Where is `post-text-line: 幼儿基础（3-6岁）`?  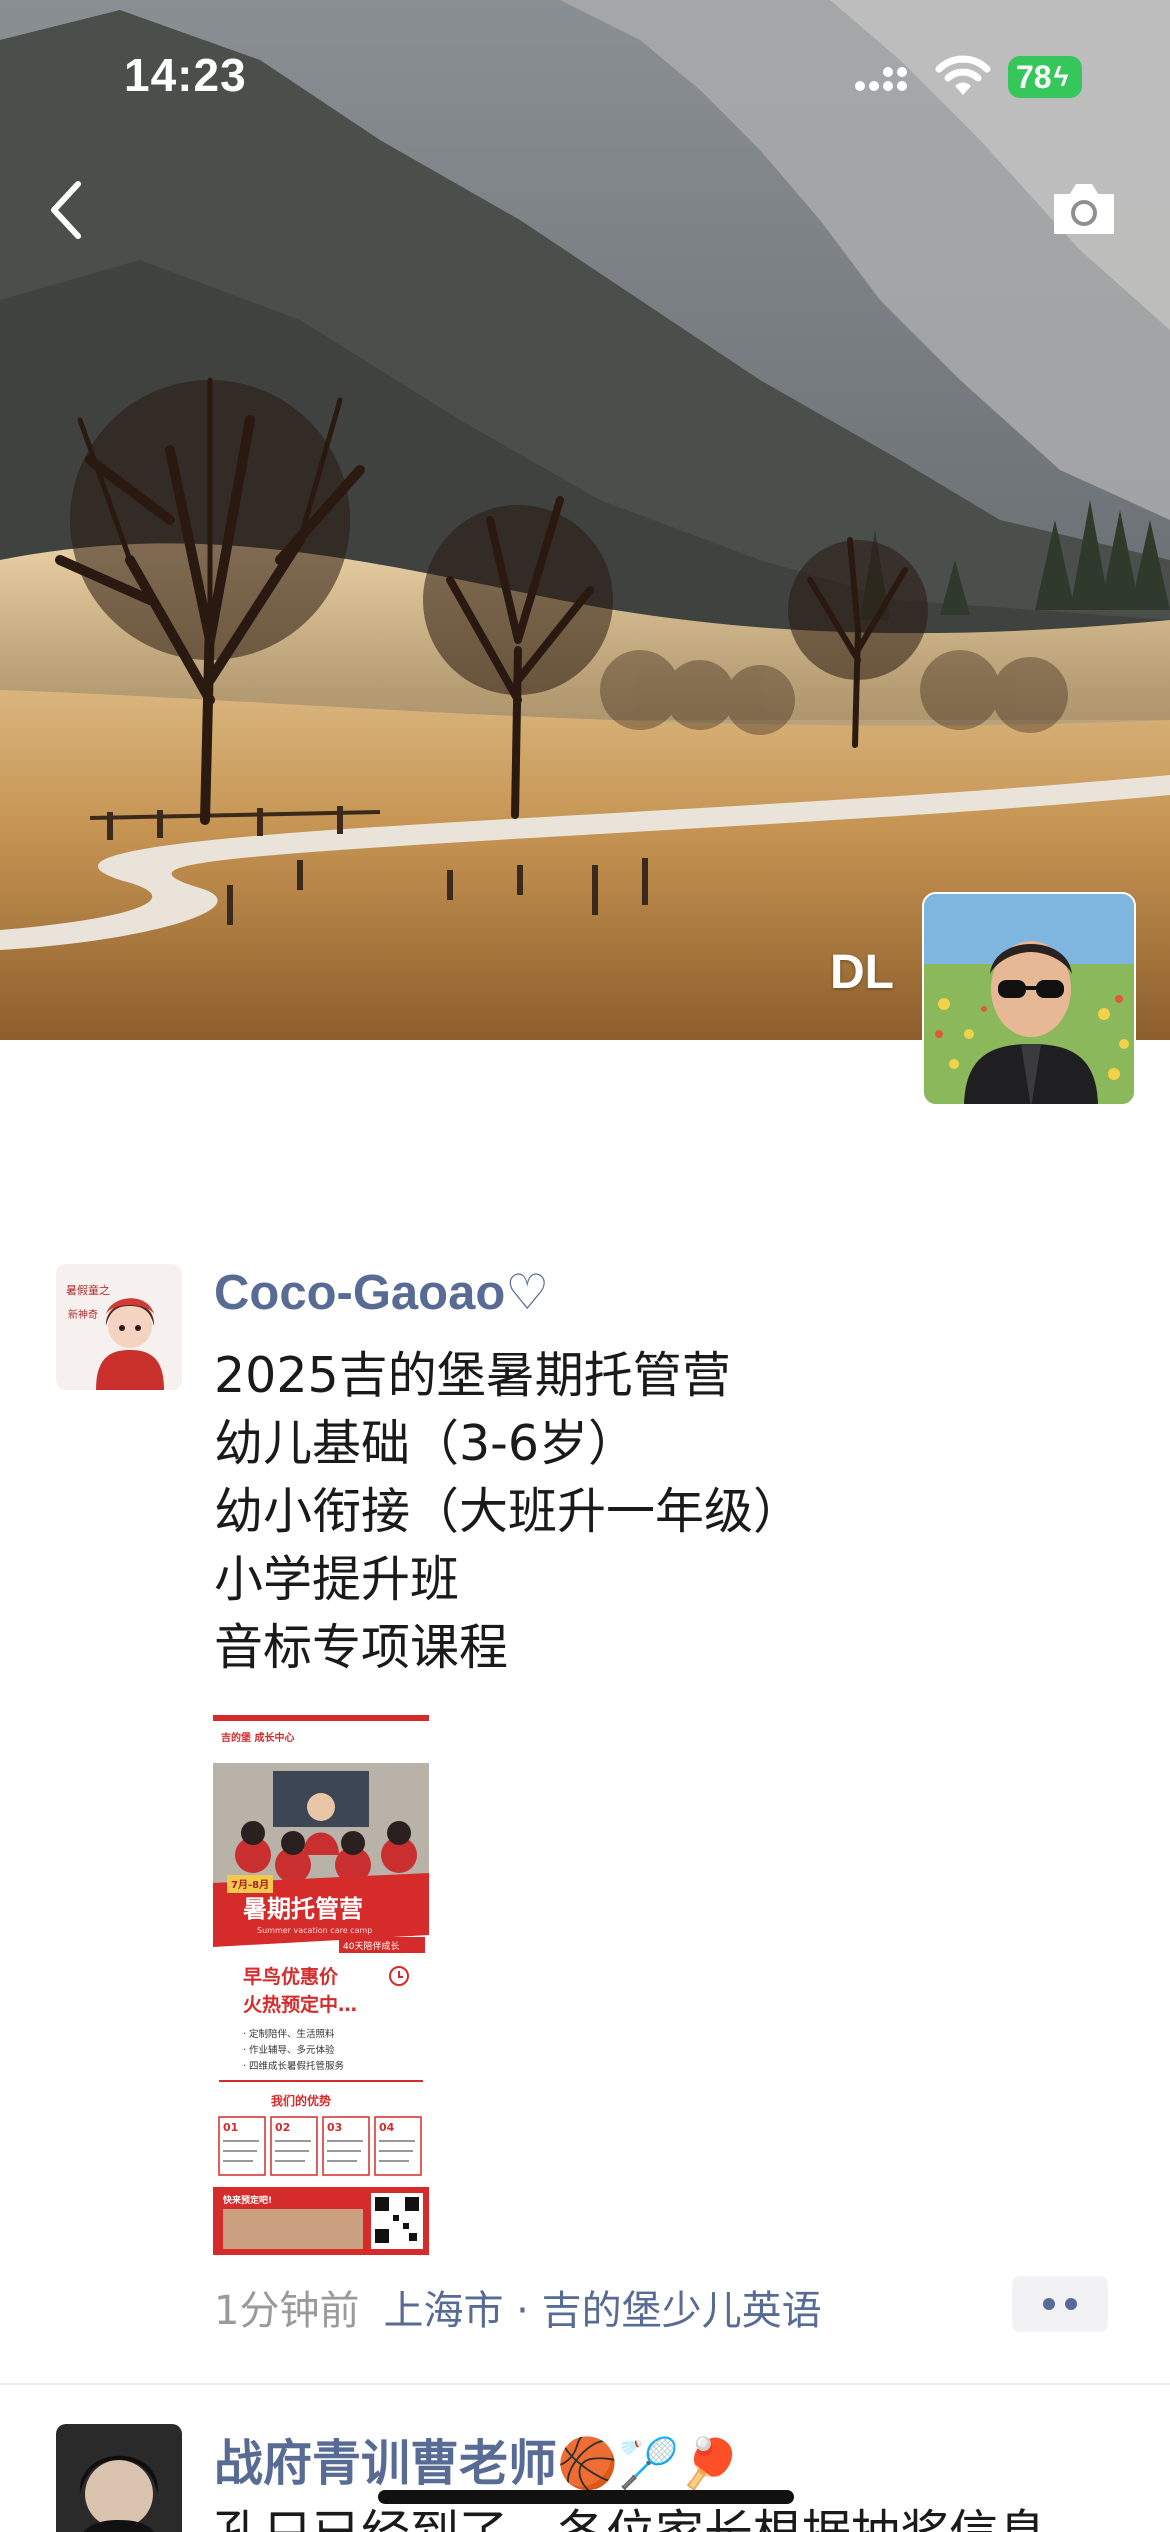 post-text-line: 幼儿基础（3-6岁） is located at coordinates (426, 1443).